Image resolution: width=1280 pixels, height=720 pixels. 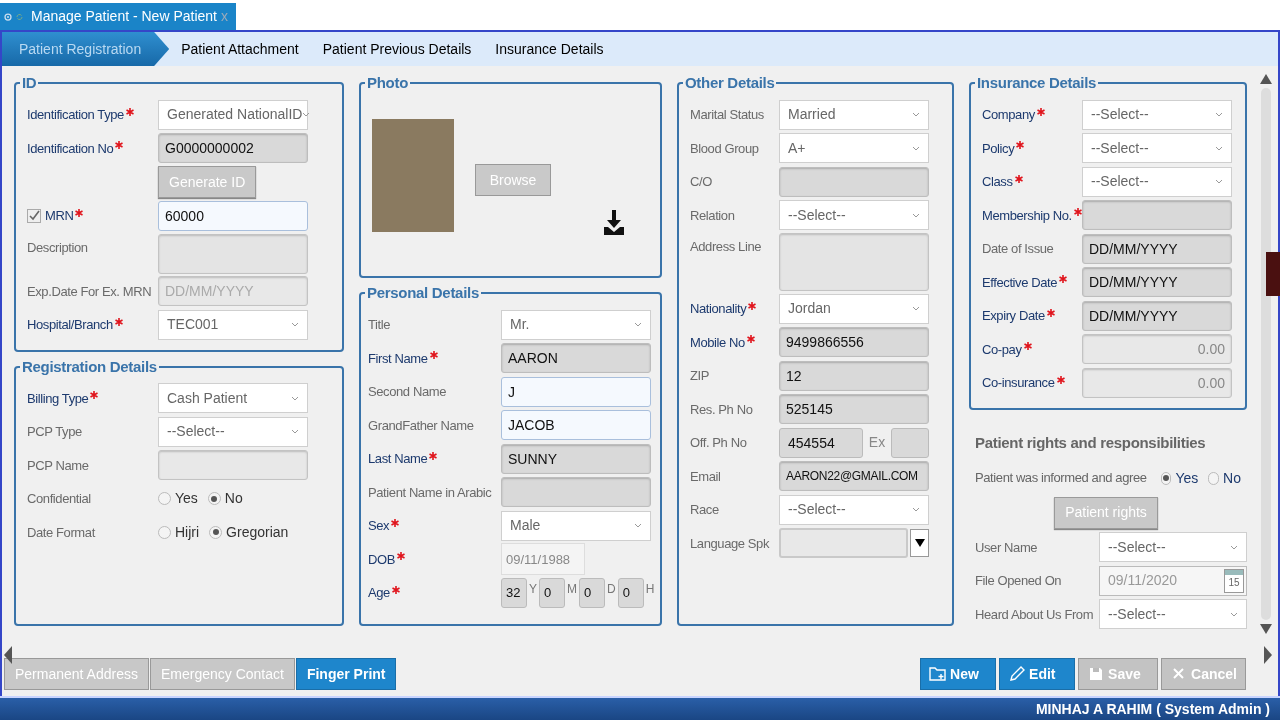 What do you see at coordinates (1018, 249) in the screenshot?
I see `field-label: Date of Issue` at bounding box center [1018, 249].